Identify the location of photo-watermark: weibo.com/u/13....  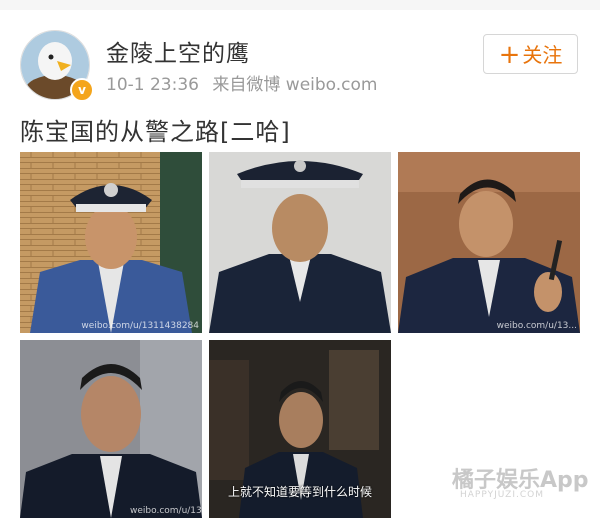
(536, 326).